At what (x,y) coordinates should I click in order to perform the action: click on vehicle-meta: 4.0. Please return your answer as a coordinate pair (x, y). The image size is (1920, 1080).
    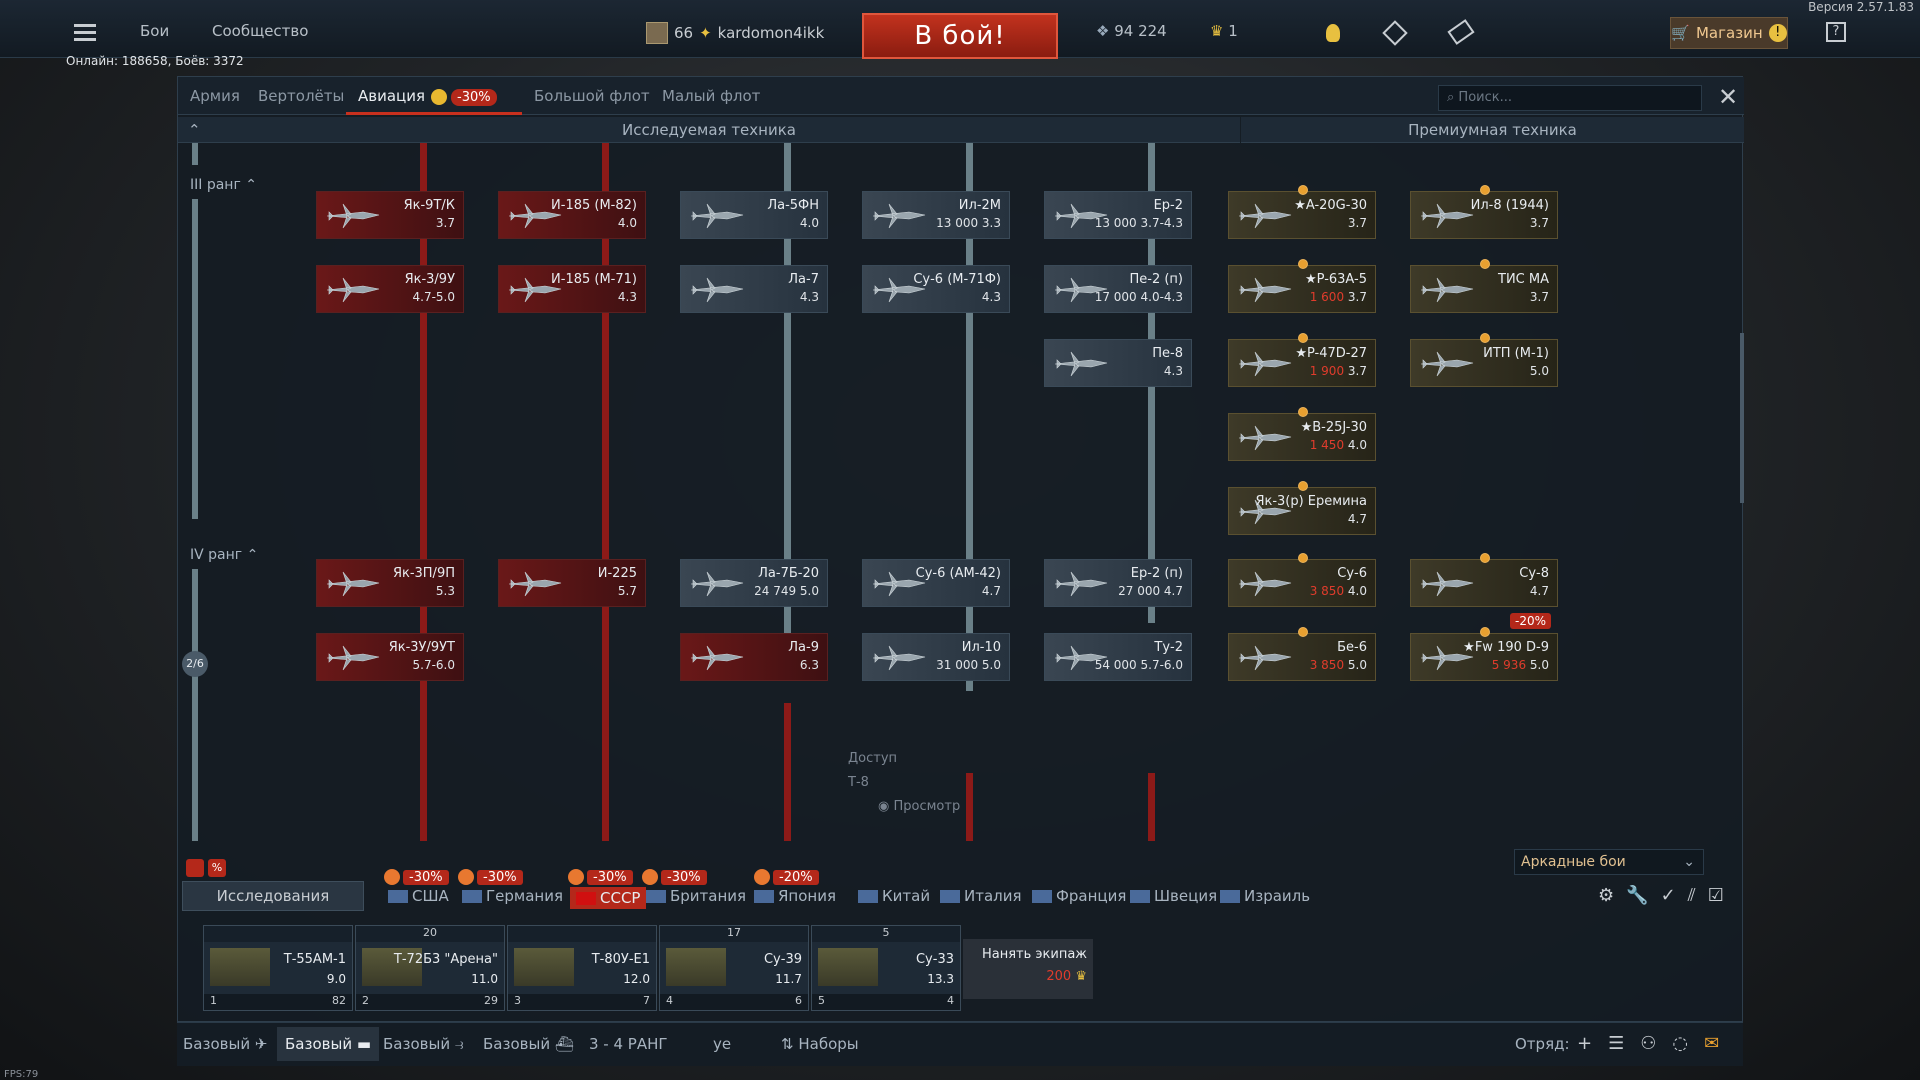
    Looking at the image, I should click on (809, 223).